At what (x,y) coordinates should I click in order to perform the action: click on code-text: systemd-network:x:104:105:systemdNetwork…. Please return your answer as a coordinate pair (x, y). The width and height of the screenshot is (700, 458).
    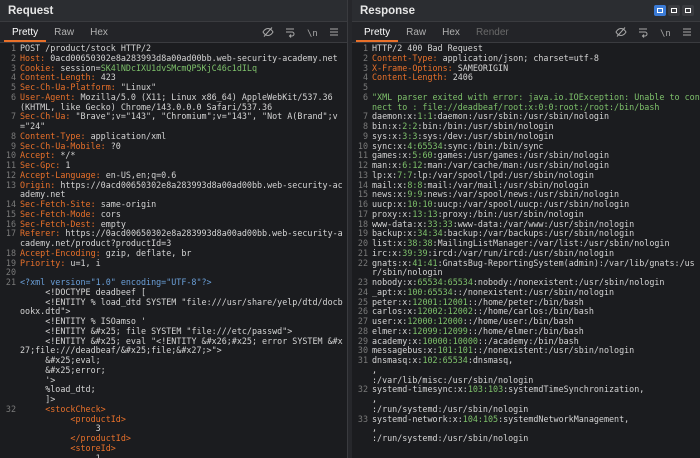
    Looking at the image, I should click on (534, 420).